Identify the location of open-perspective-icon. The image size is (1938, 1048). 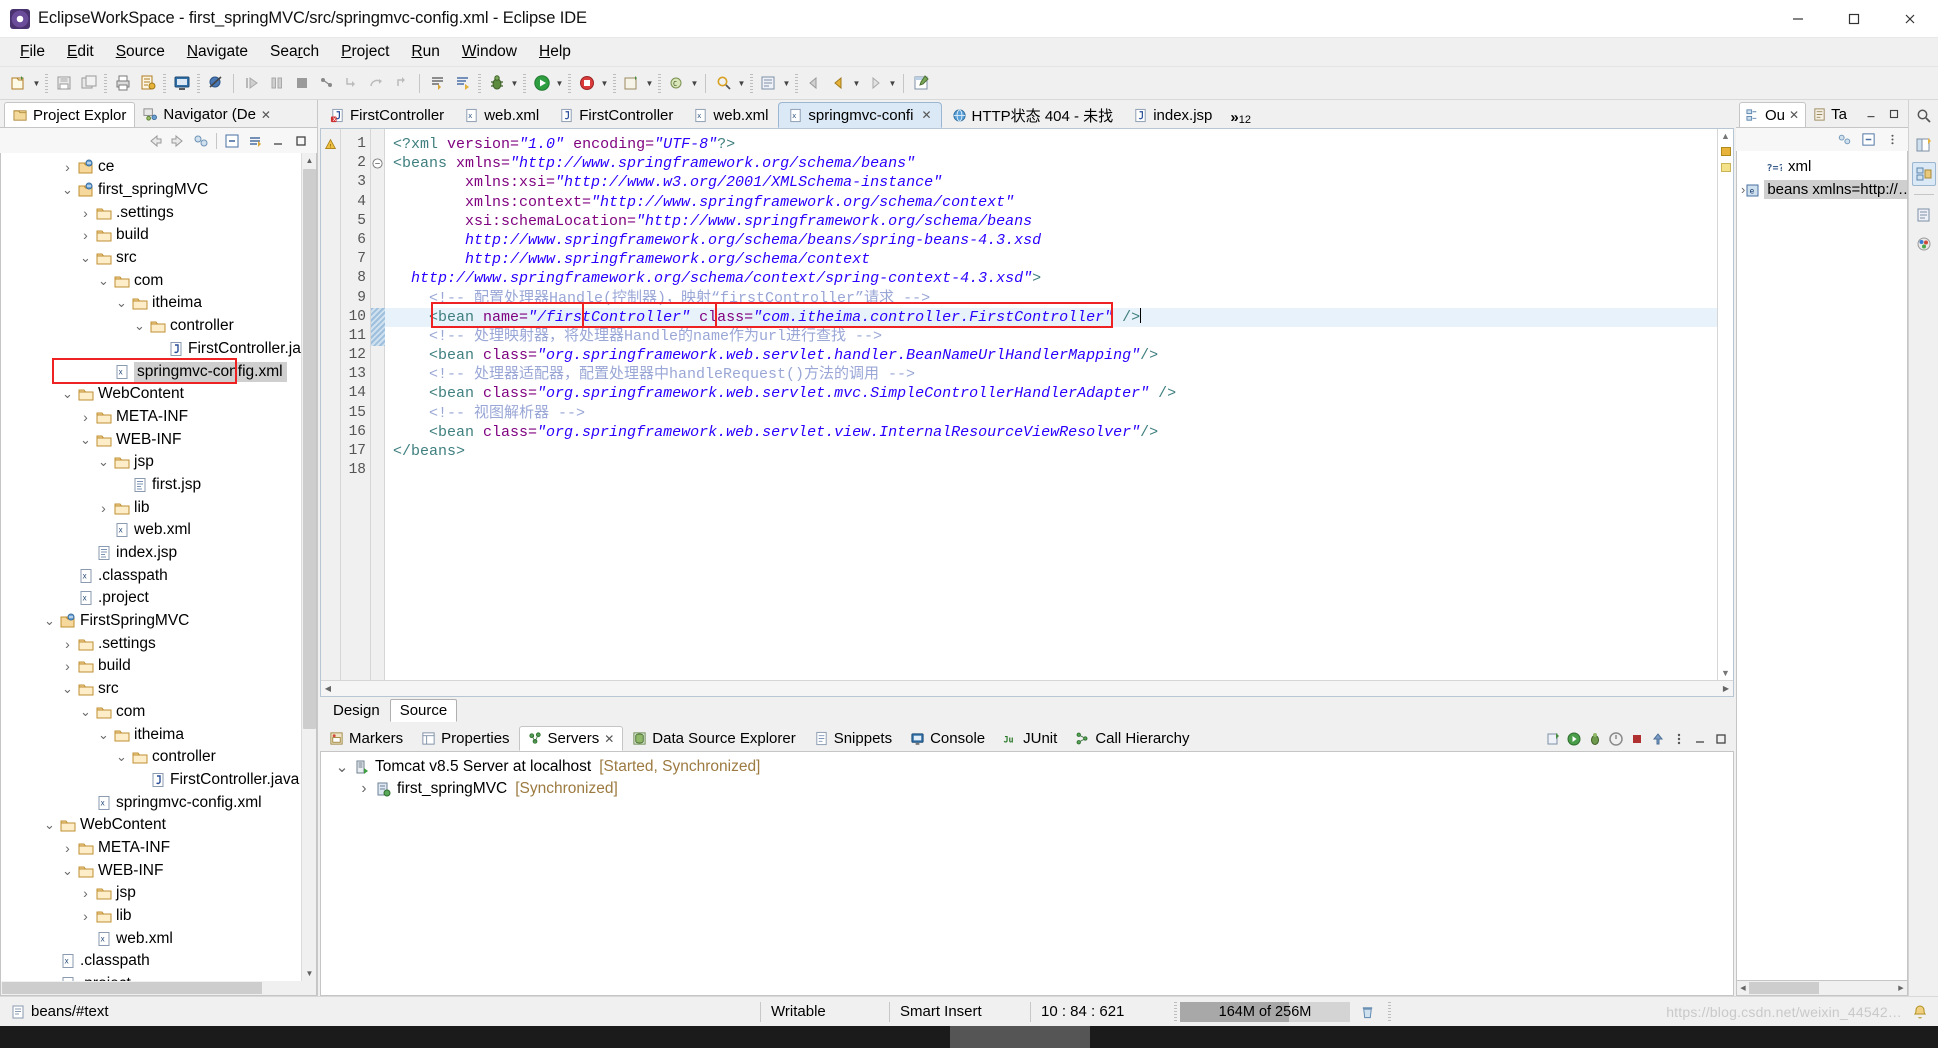
(1924, 145).